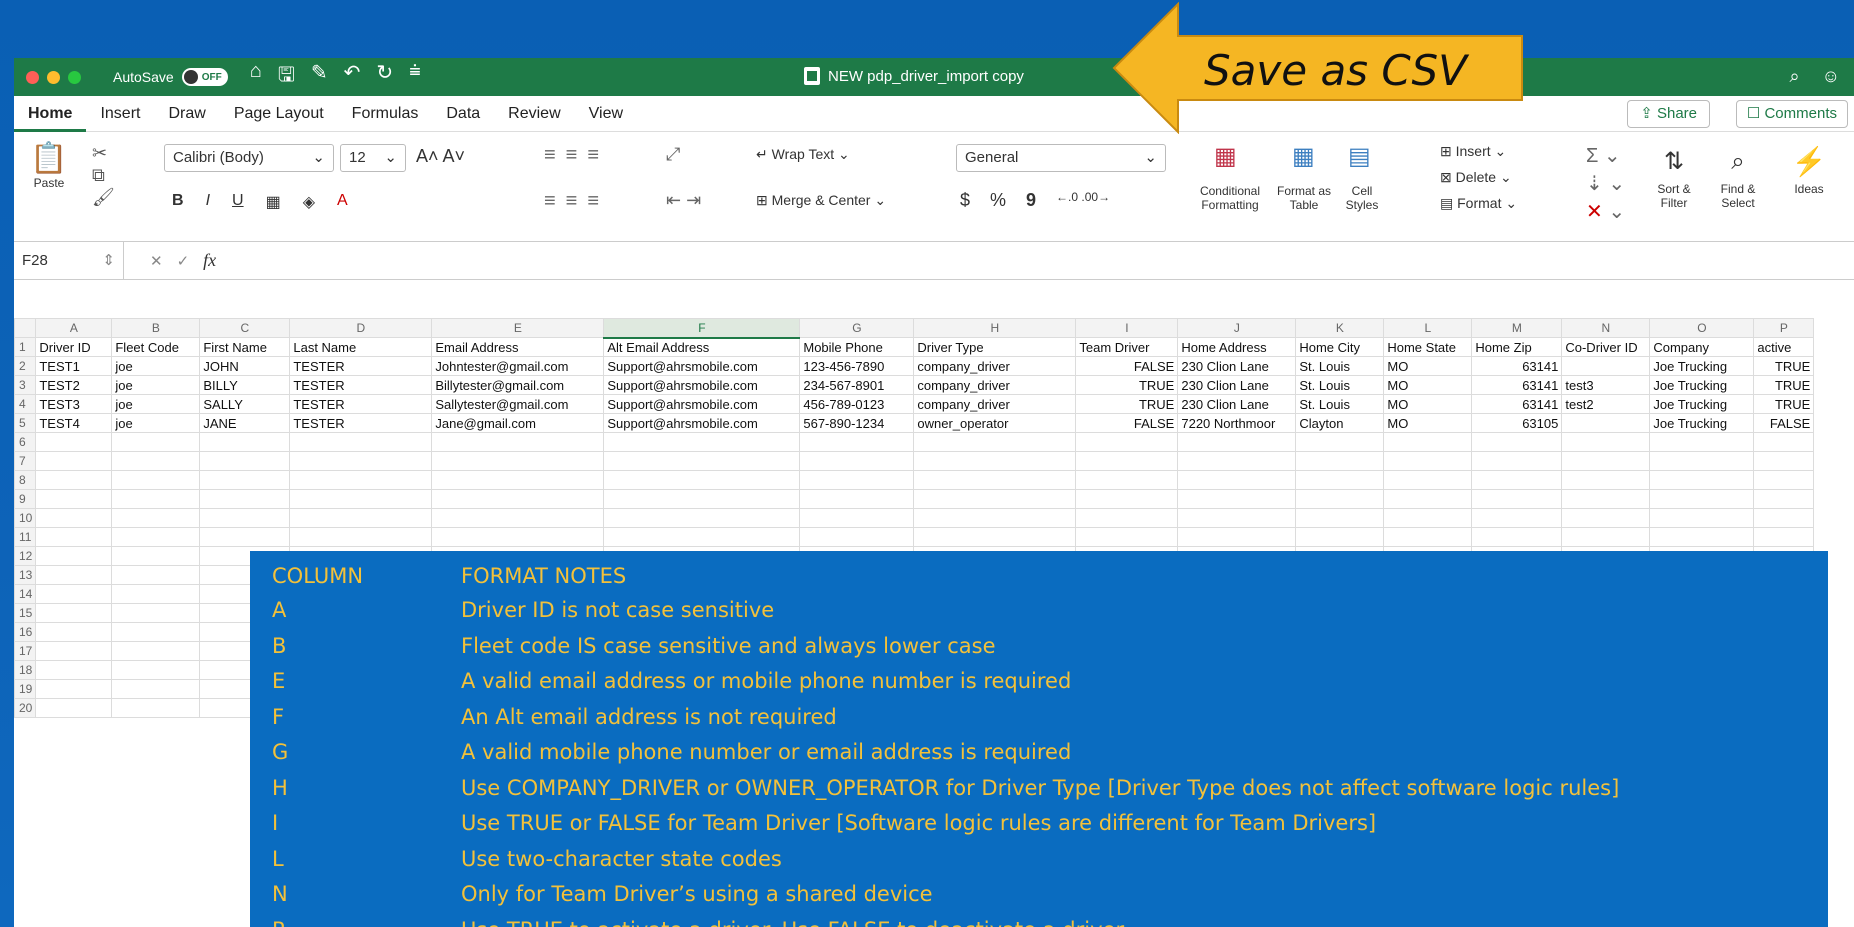 The image size is (1854, 927). Describe the element at coordinates (32, 77) in the screenshot. I see `close-window-button` at that location.